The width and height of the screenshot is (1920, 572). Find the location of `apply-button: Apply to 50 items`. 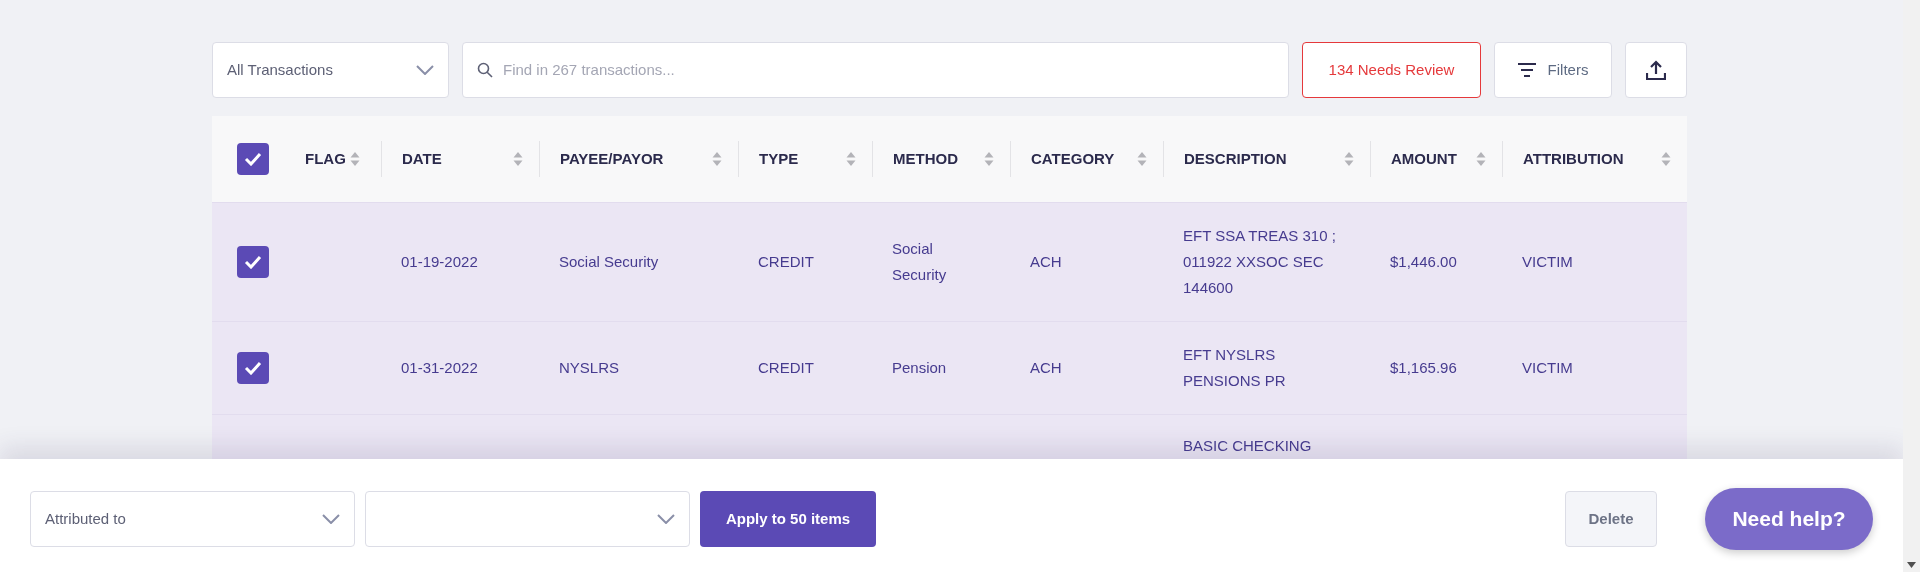

apply-button: Apply to 50 items is located at coordinates (788, 519).